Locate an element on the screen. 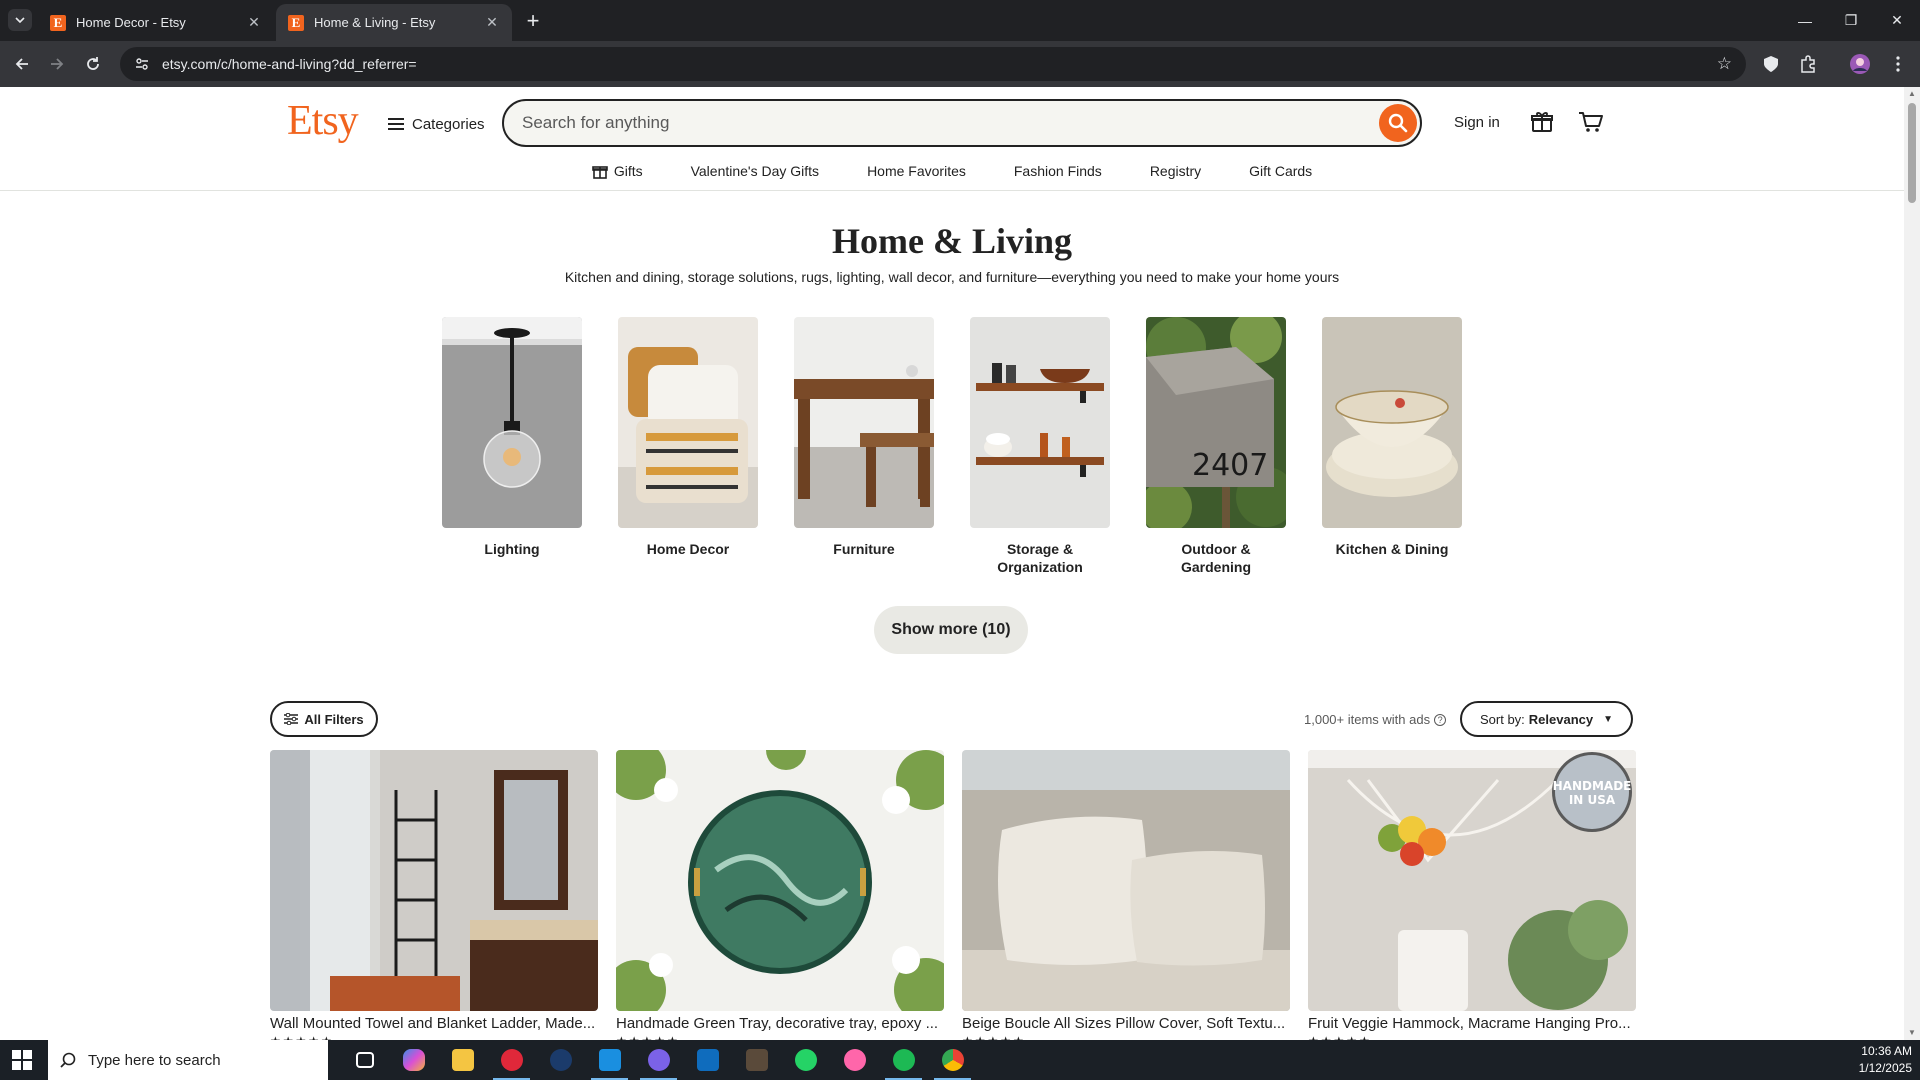  taskbar-apps is located at coordinates (658, 1060).